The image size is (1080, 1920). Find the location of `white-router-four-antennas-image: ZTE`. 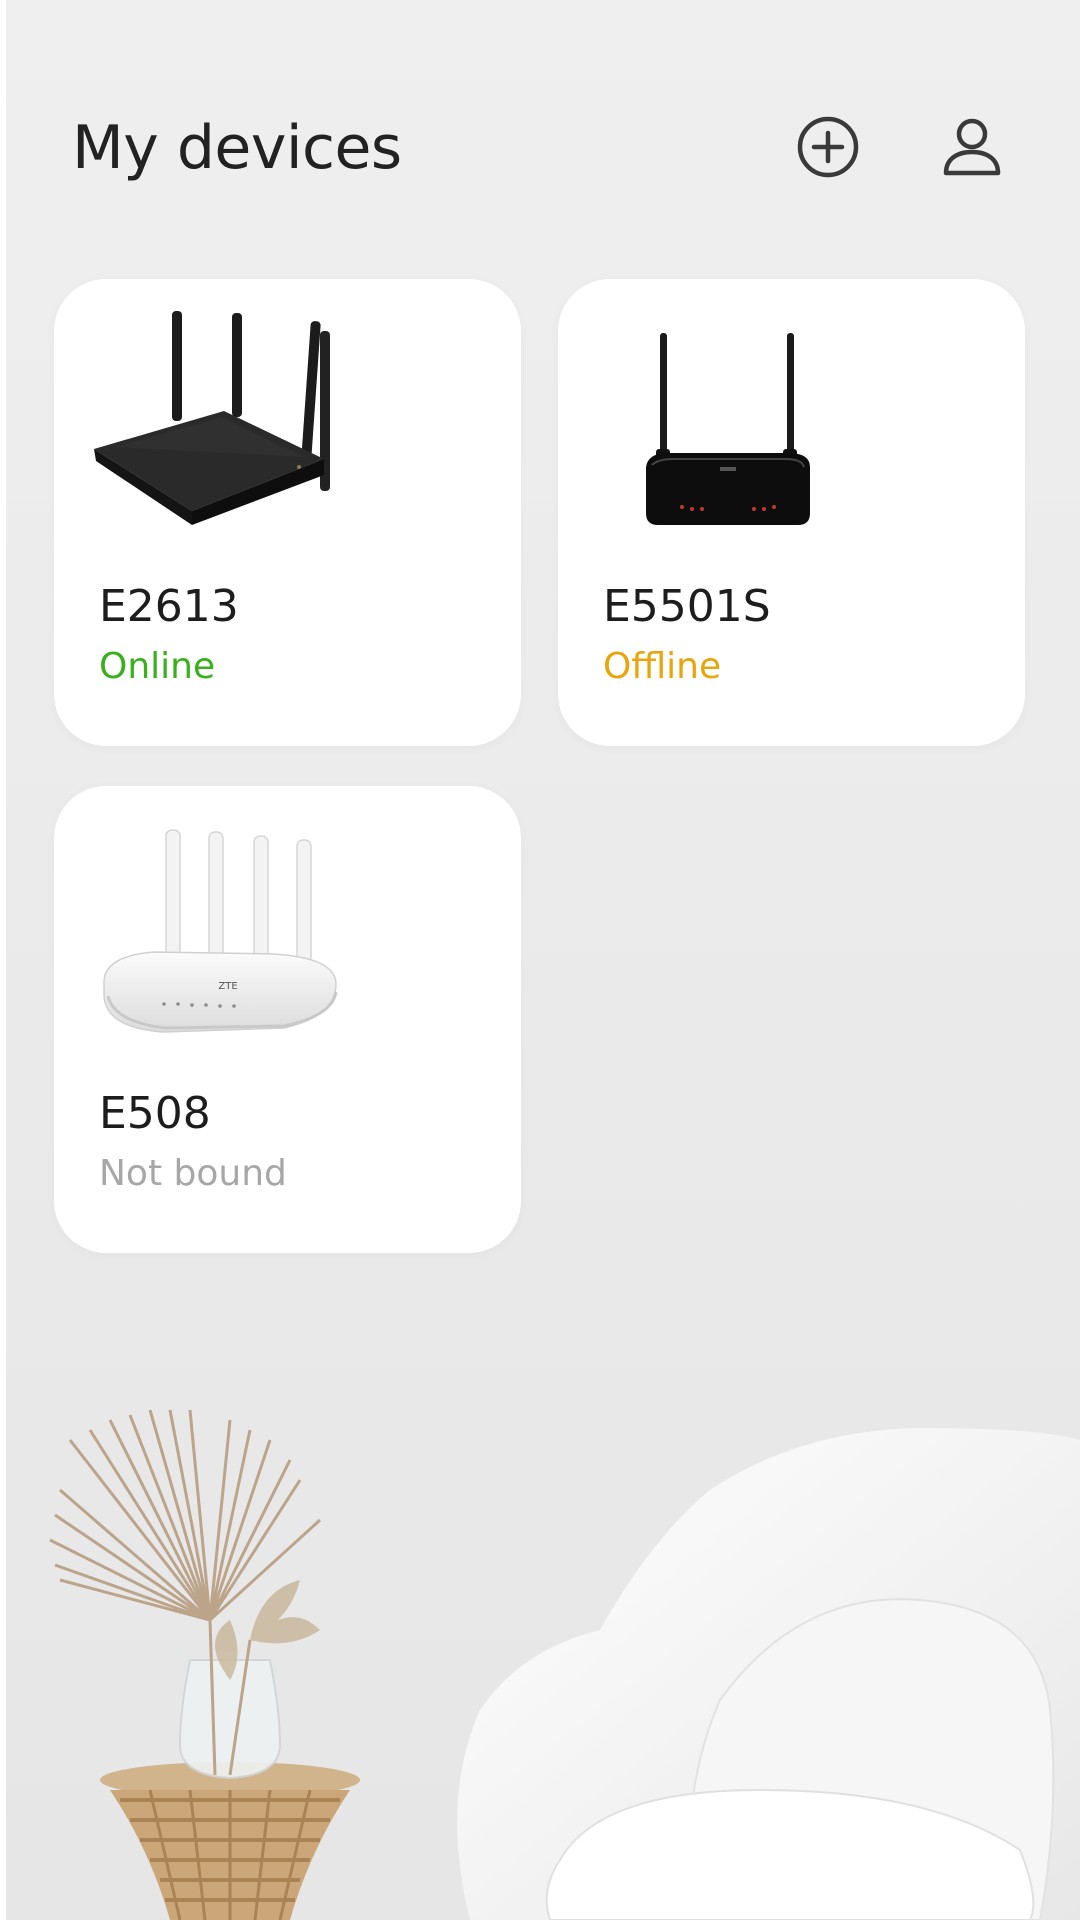

white-router-four-antennas-image: ZTE is located at coordinates (220, 931).